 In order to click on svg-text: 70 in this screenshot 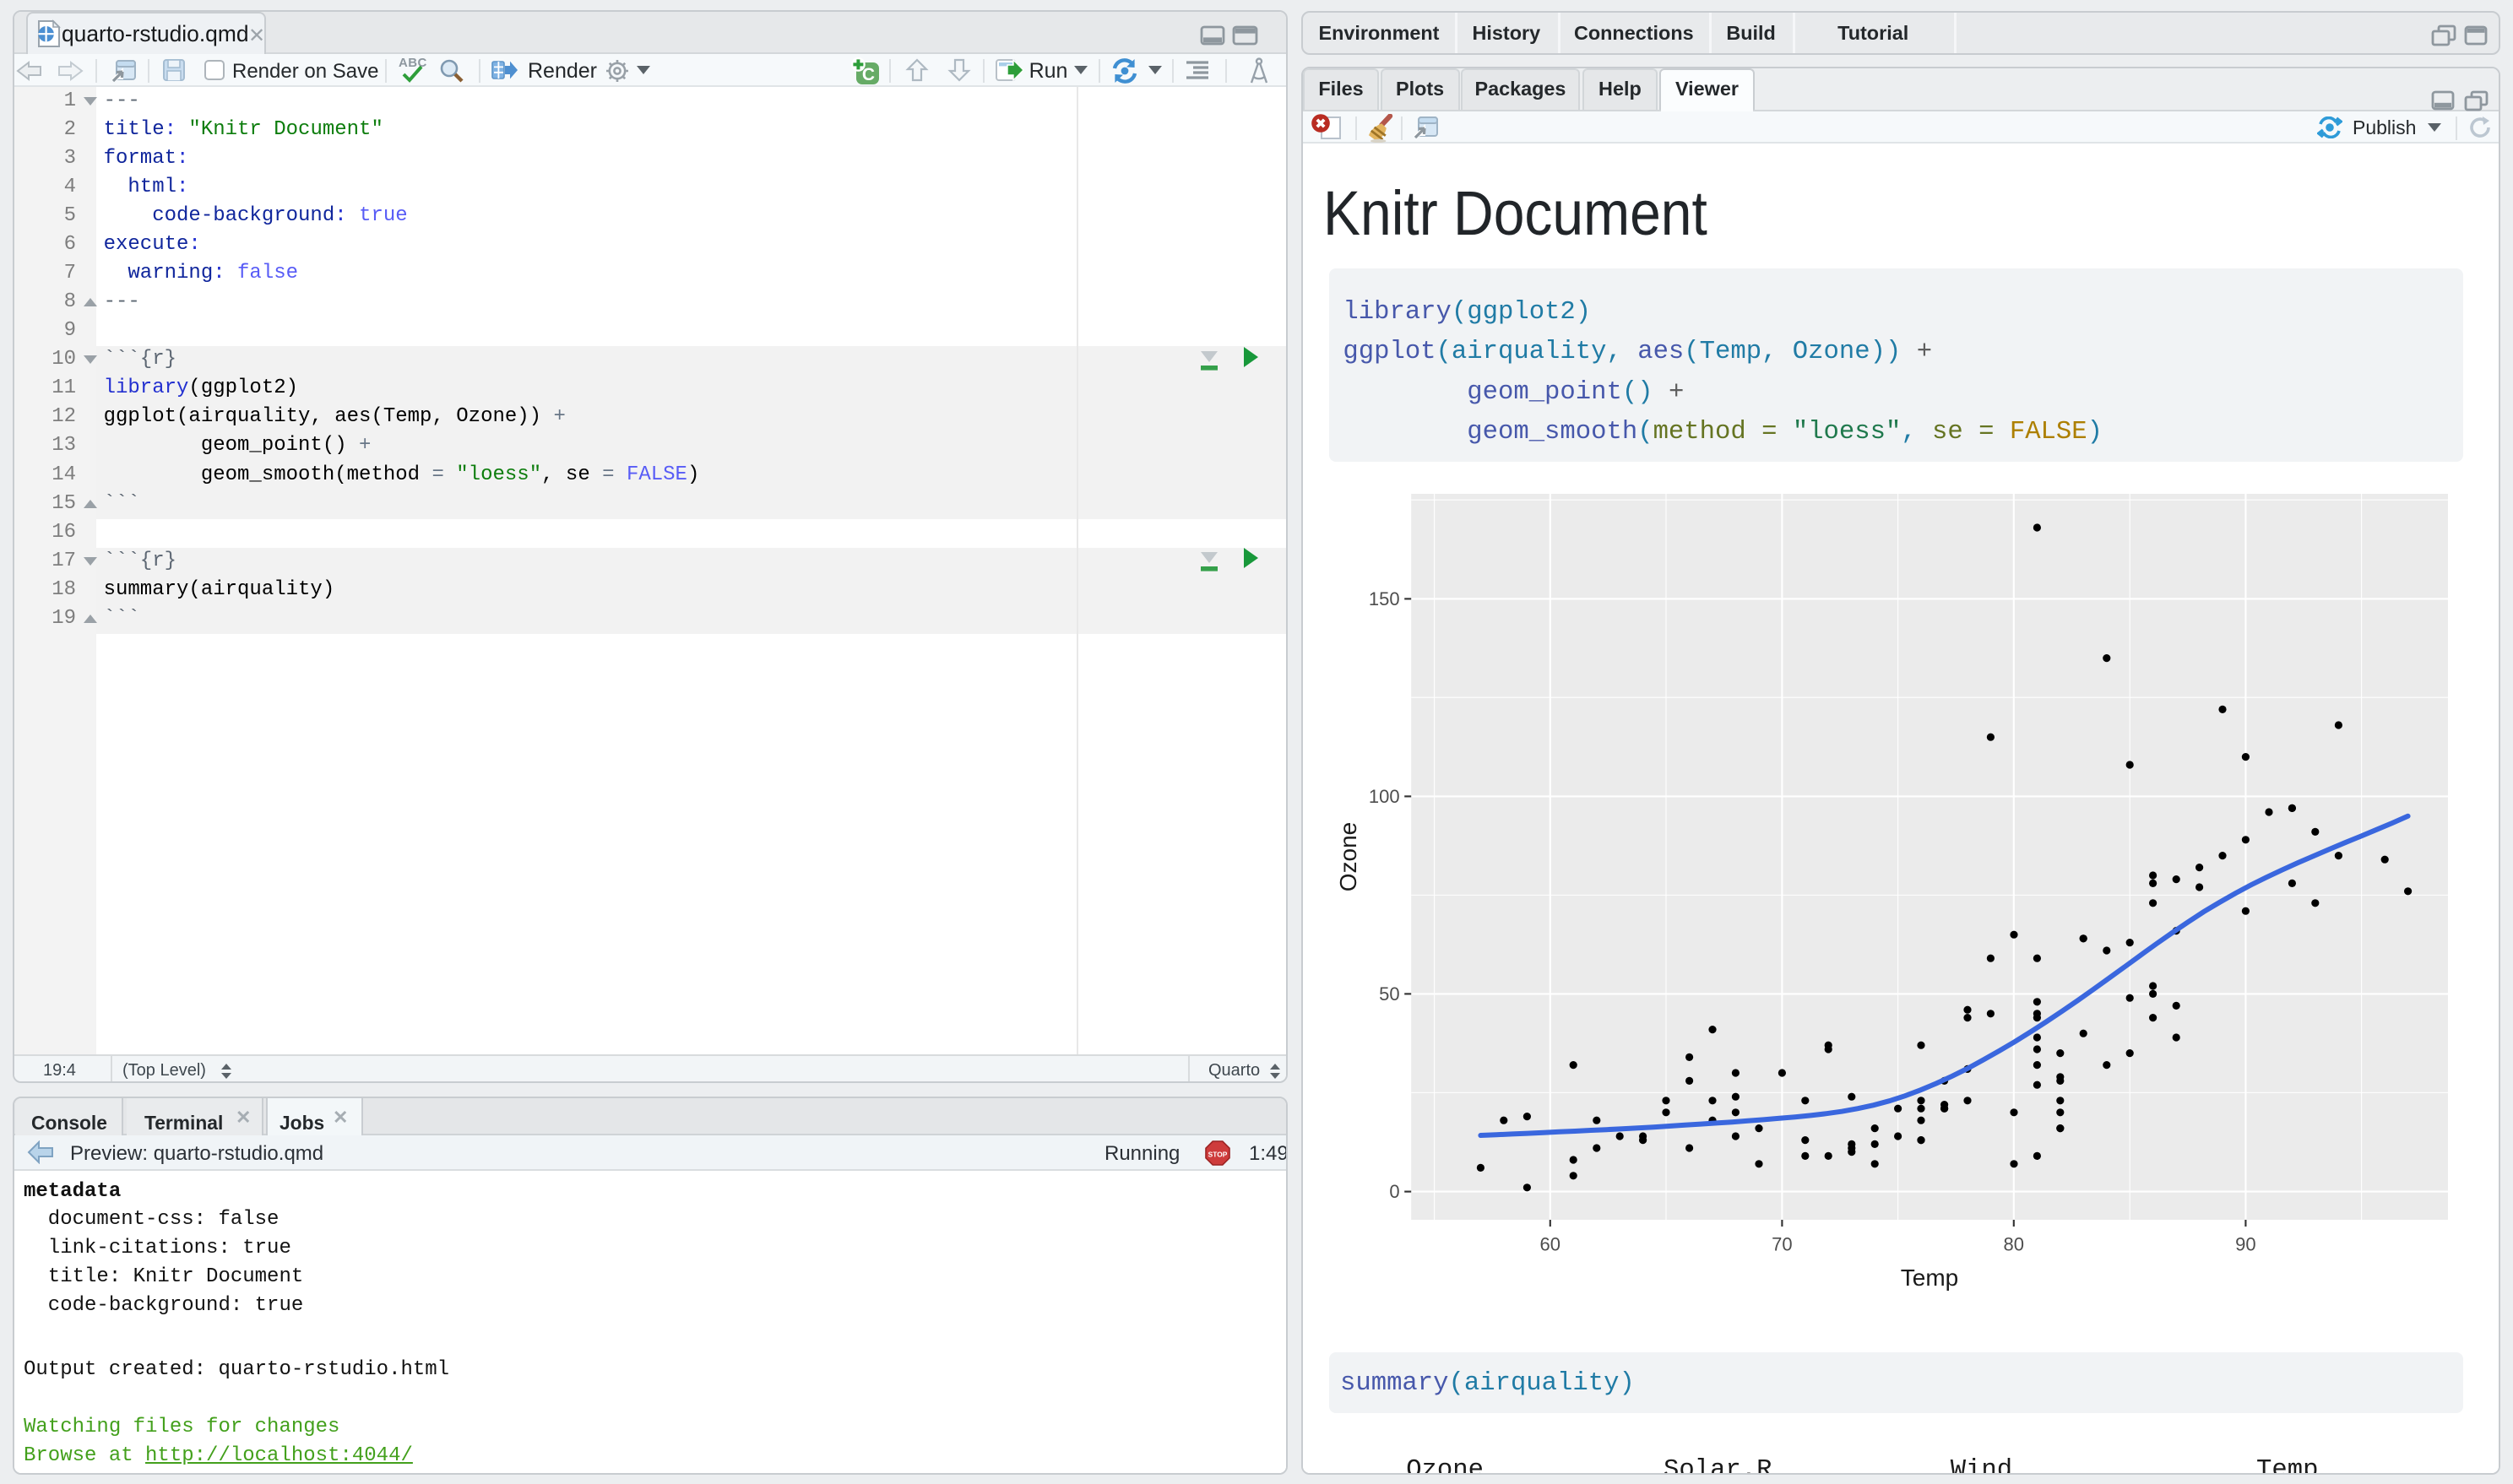, I will do `click(1782, 1244)`.